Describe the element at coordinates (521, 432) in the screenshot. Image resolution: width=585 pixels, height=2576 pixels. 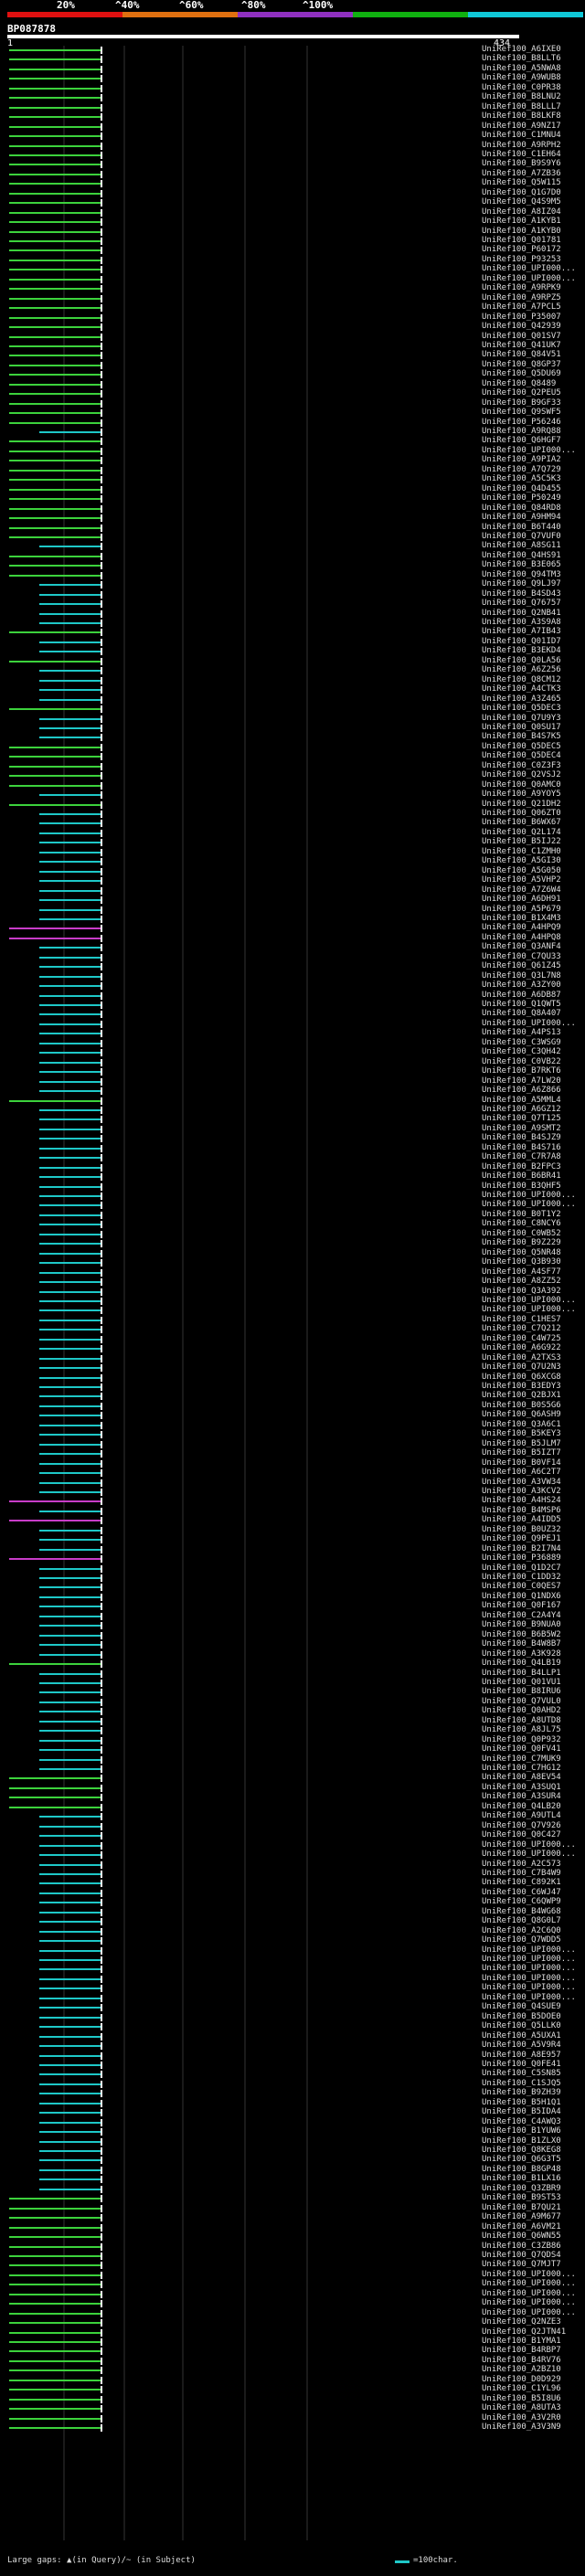
I see `hit-label: UniRef100_A9RQ88` at that location.